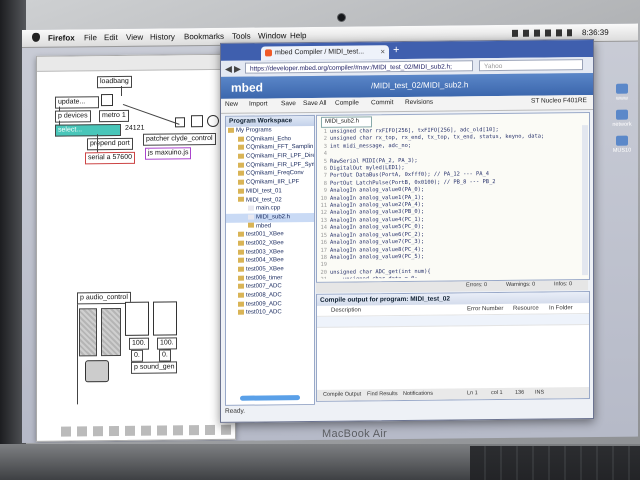 The height and width of the screenshot is (480, 640). What do you see at coordinates (111, 37) in the screenshot?
I see `menu-edit: Edit` at bounding box center [111, 37].